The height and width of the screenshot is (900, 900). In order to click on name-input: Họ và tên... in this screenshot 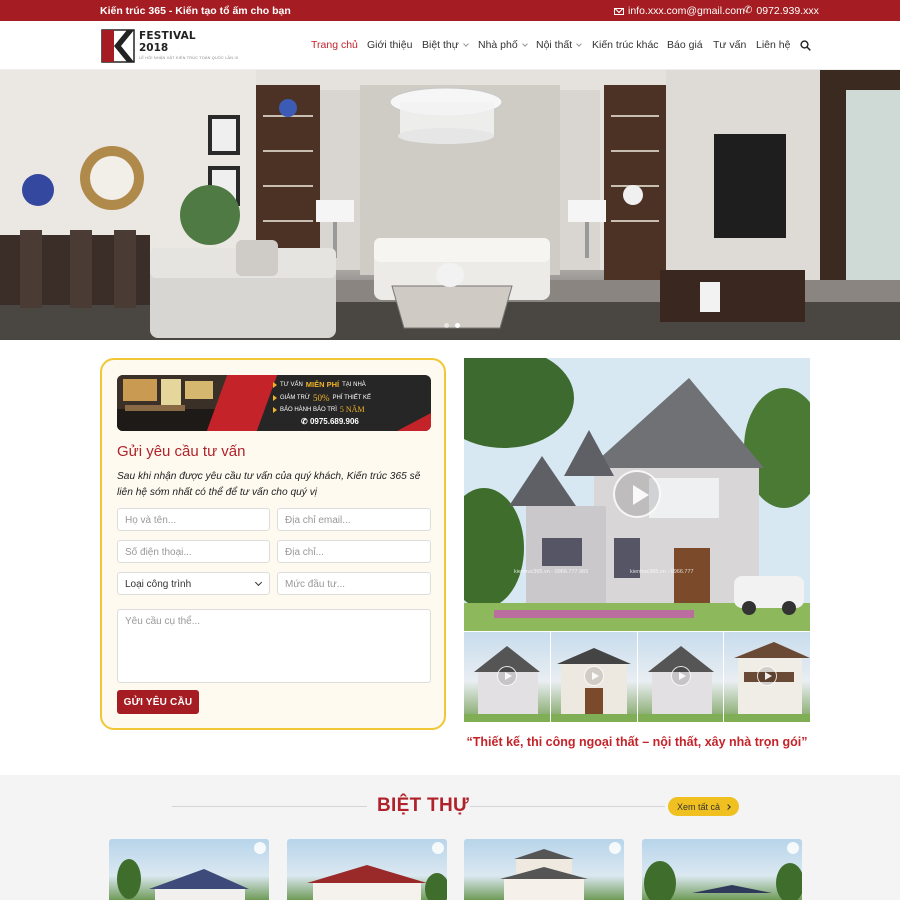, I will do `click(193, 519)`.